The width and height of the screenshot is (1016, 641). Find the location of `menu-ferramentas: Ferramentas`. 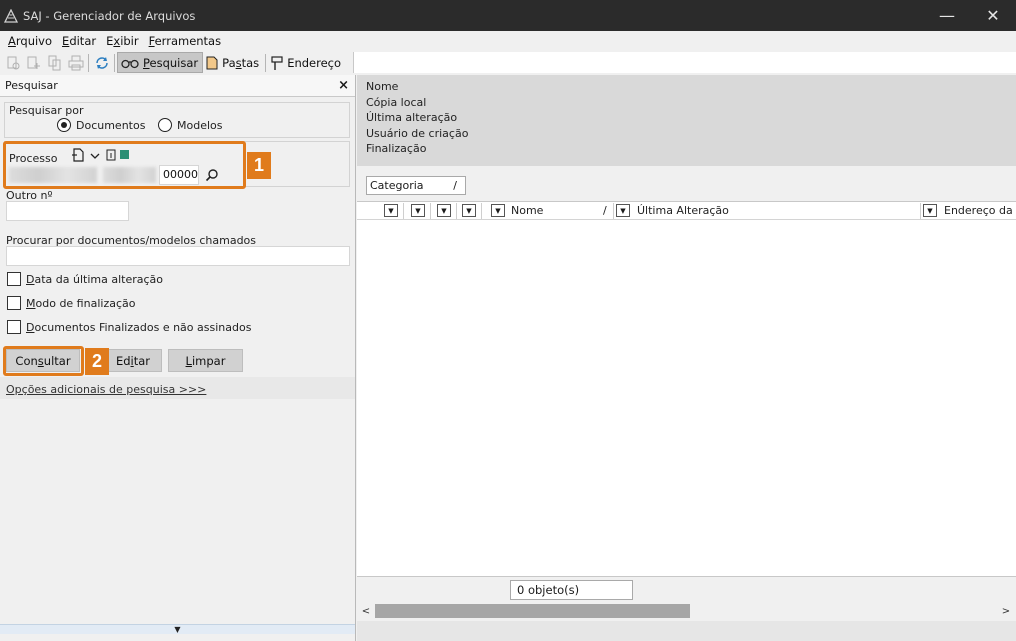

menu-ferramentas: Ferramentas is located at coordinates (185, 41).